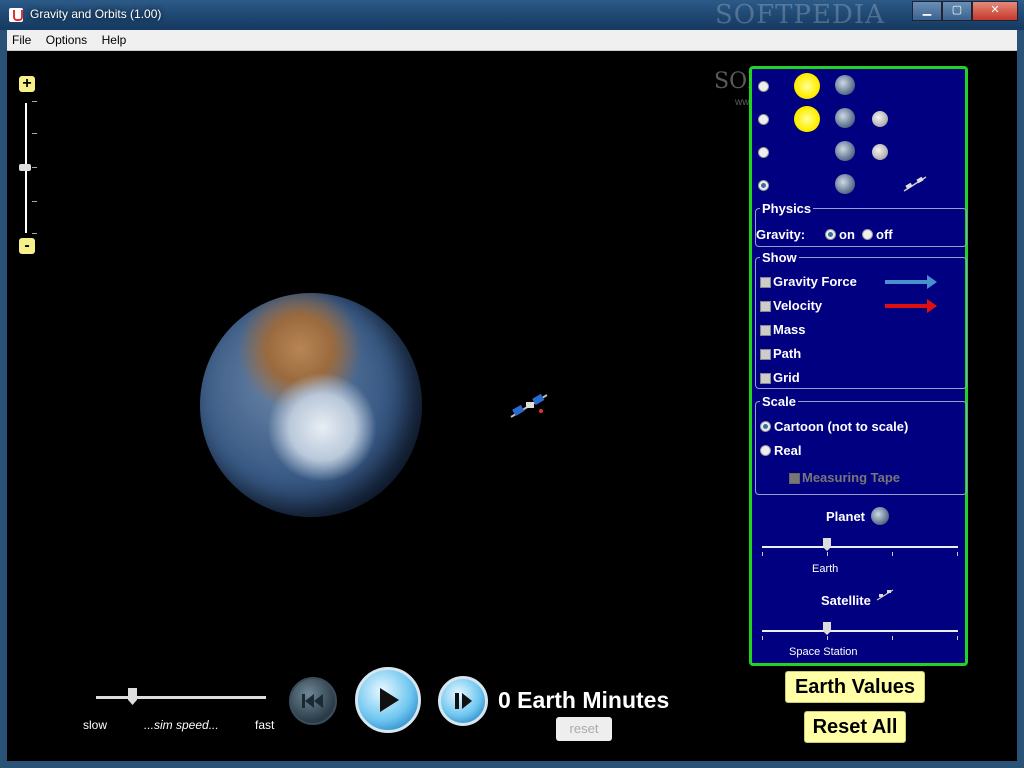 This screenshot has width=1024, height=768. Describe the element at coordinates (787, 208) in the screenshot. I see `physics-title: Physics` at that location.